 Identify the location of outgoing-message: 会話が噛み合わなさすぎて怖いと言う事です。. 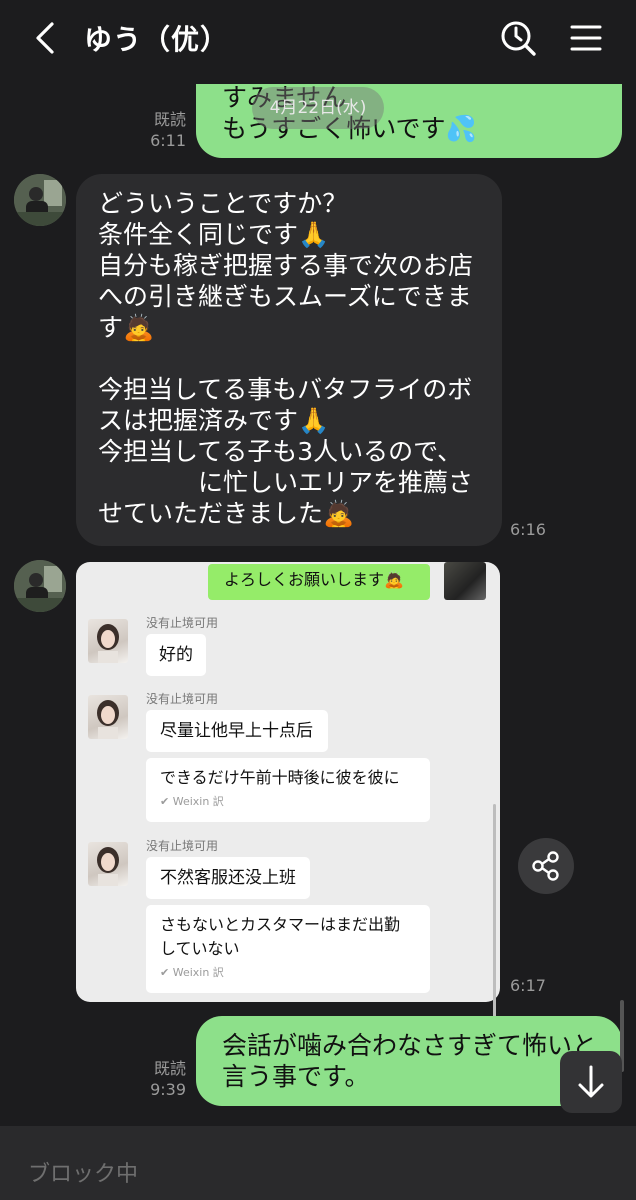
(409, 1061).